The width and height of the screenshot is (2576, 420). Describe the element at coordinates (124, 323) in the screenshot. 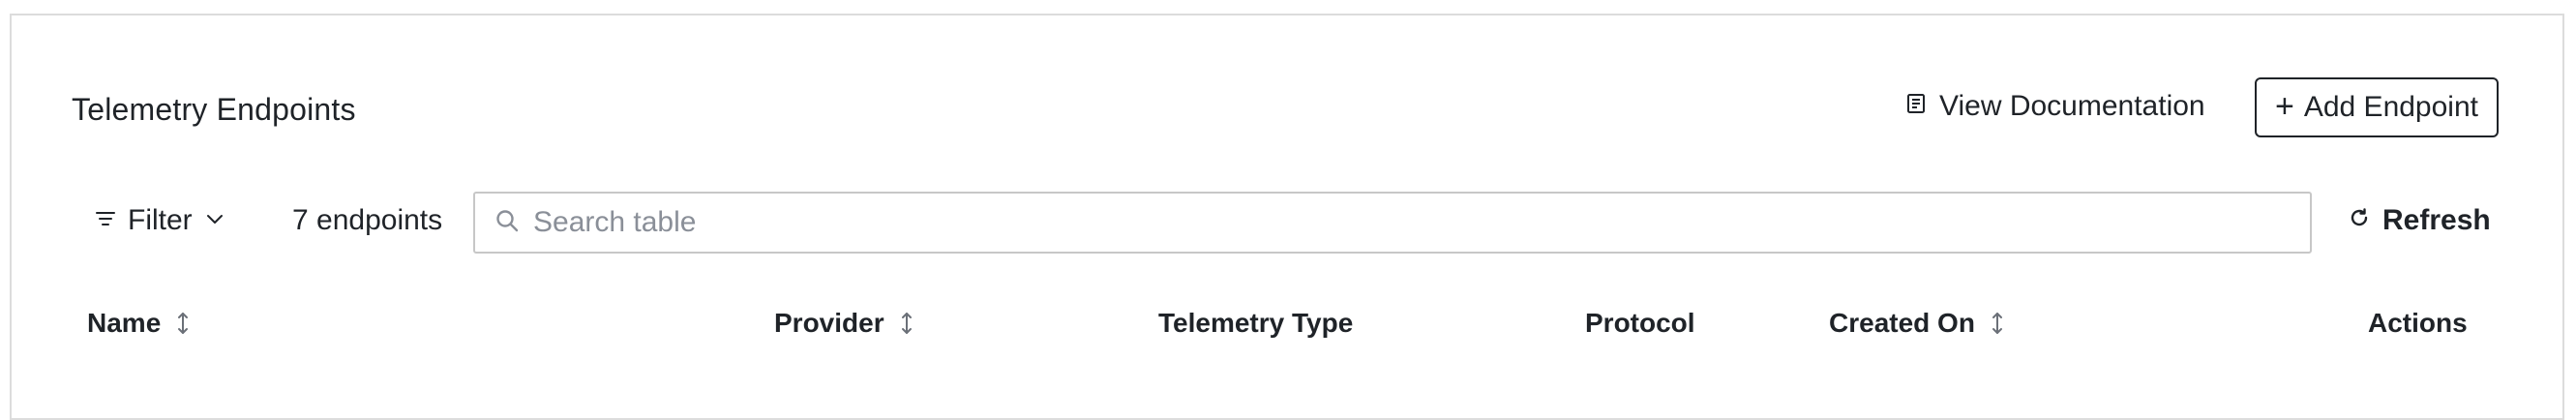

I see `column-header-label: Name` at that location.